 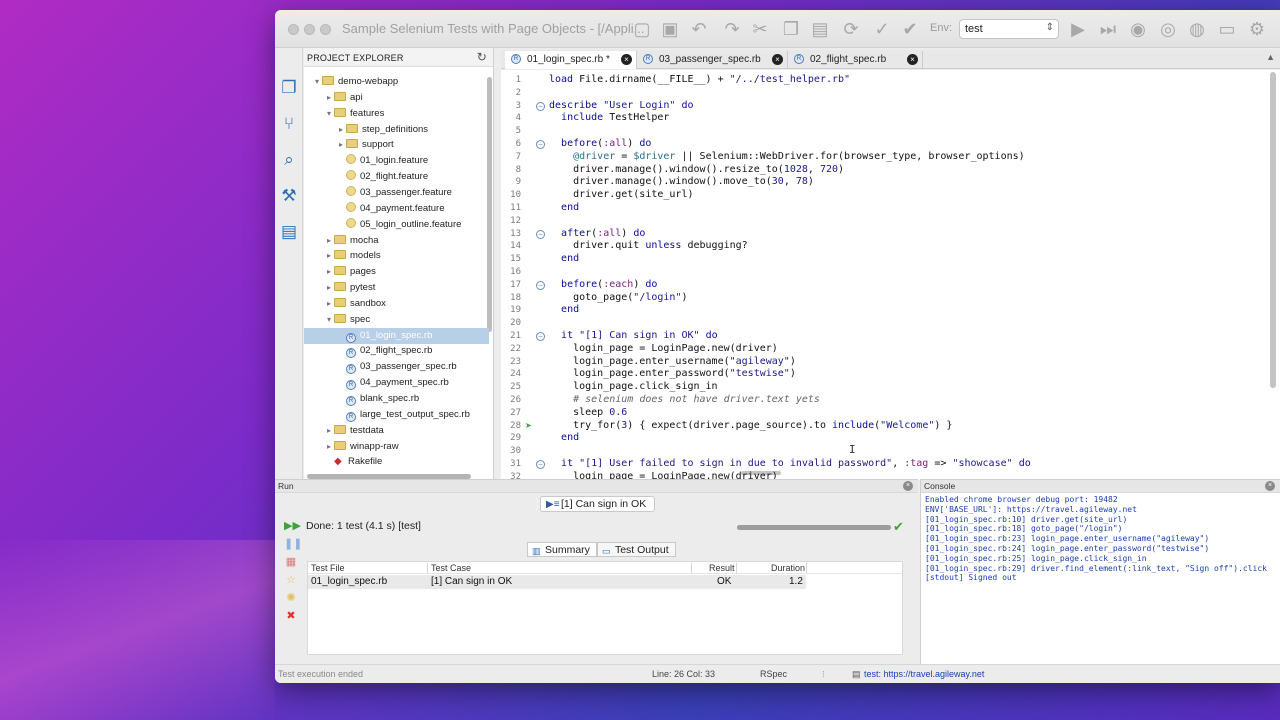 I want to click on tree-file: R 01_login_spec.rb, so click(x=396, y=335).